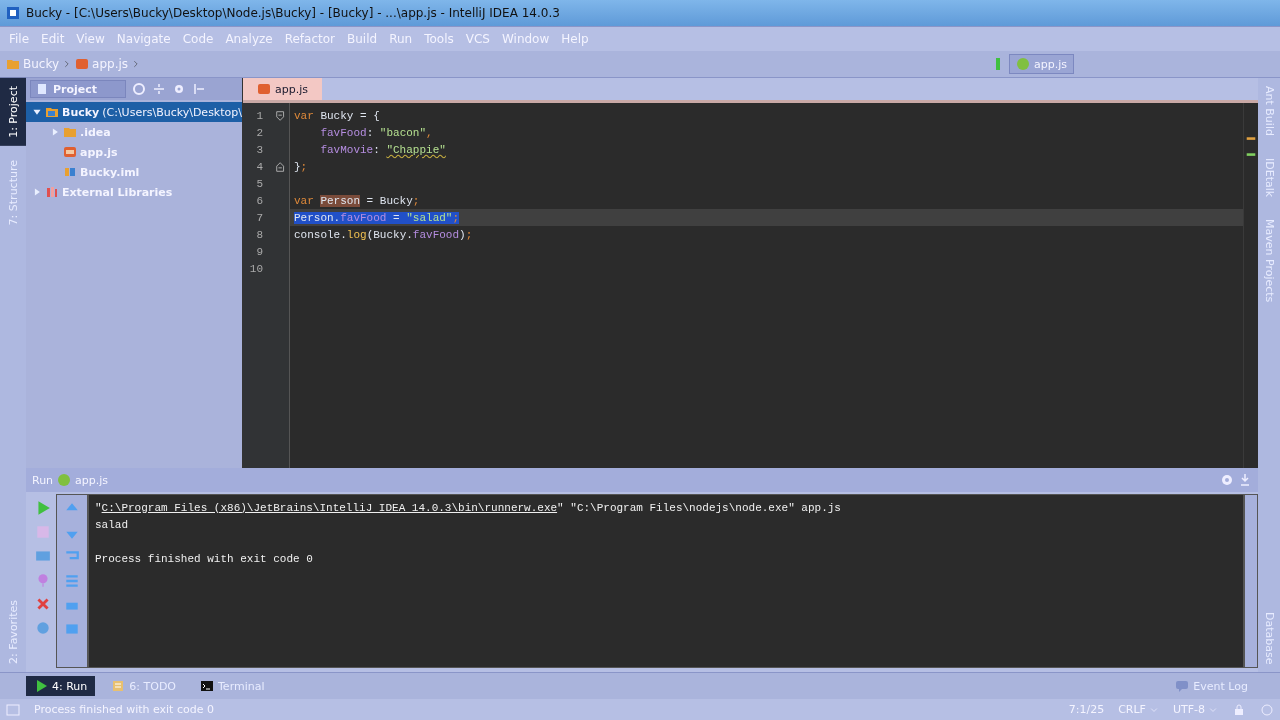 This screenshot has height=720, width=1280. What do you see at coordinates (525, 39) in the screenshot?
I see `menu-item: Window` at bounding box center [525, 39].